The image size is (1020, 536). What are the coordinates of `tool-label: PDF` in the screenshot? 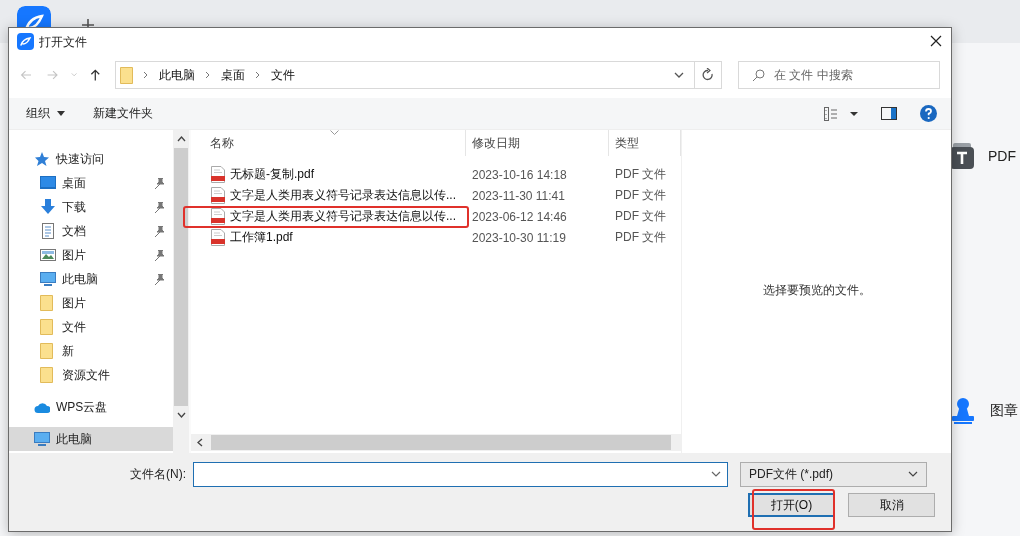 It's located at (1002, 156).